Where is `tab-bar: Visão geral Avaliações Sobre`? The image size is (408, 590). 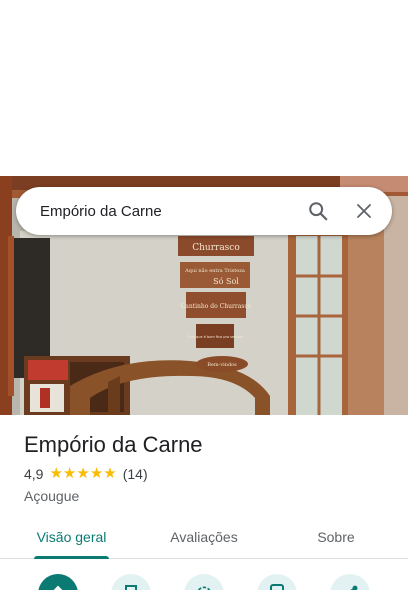 tab-bar: Visão geral Avaliações Sobre is located at coordinates (204, 537).